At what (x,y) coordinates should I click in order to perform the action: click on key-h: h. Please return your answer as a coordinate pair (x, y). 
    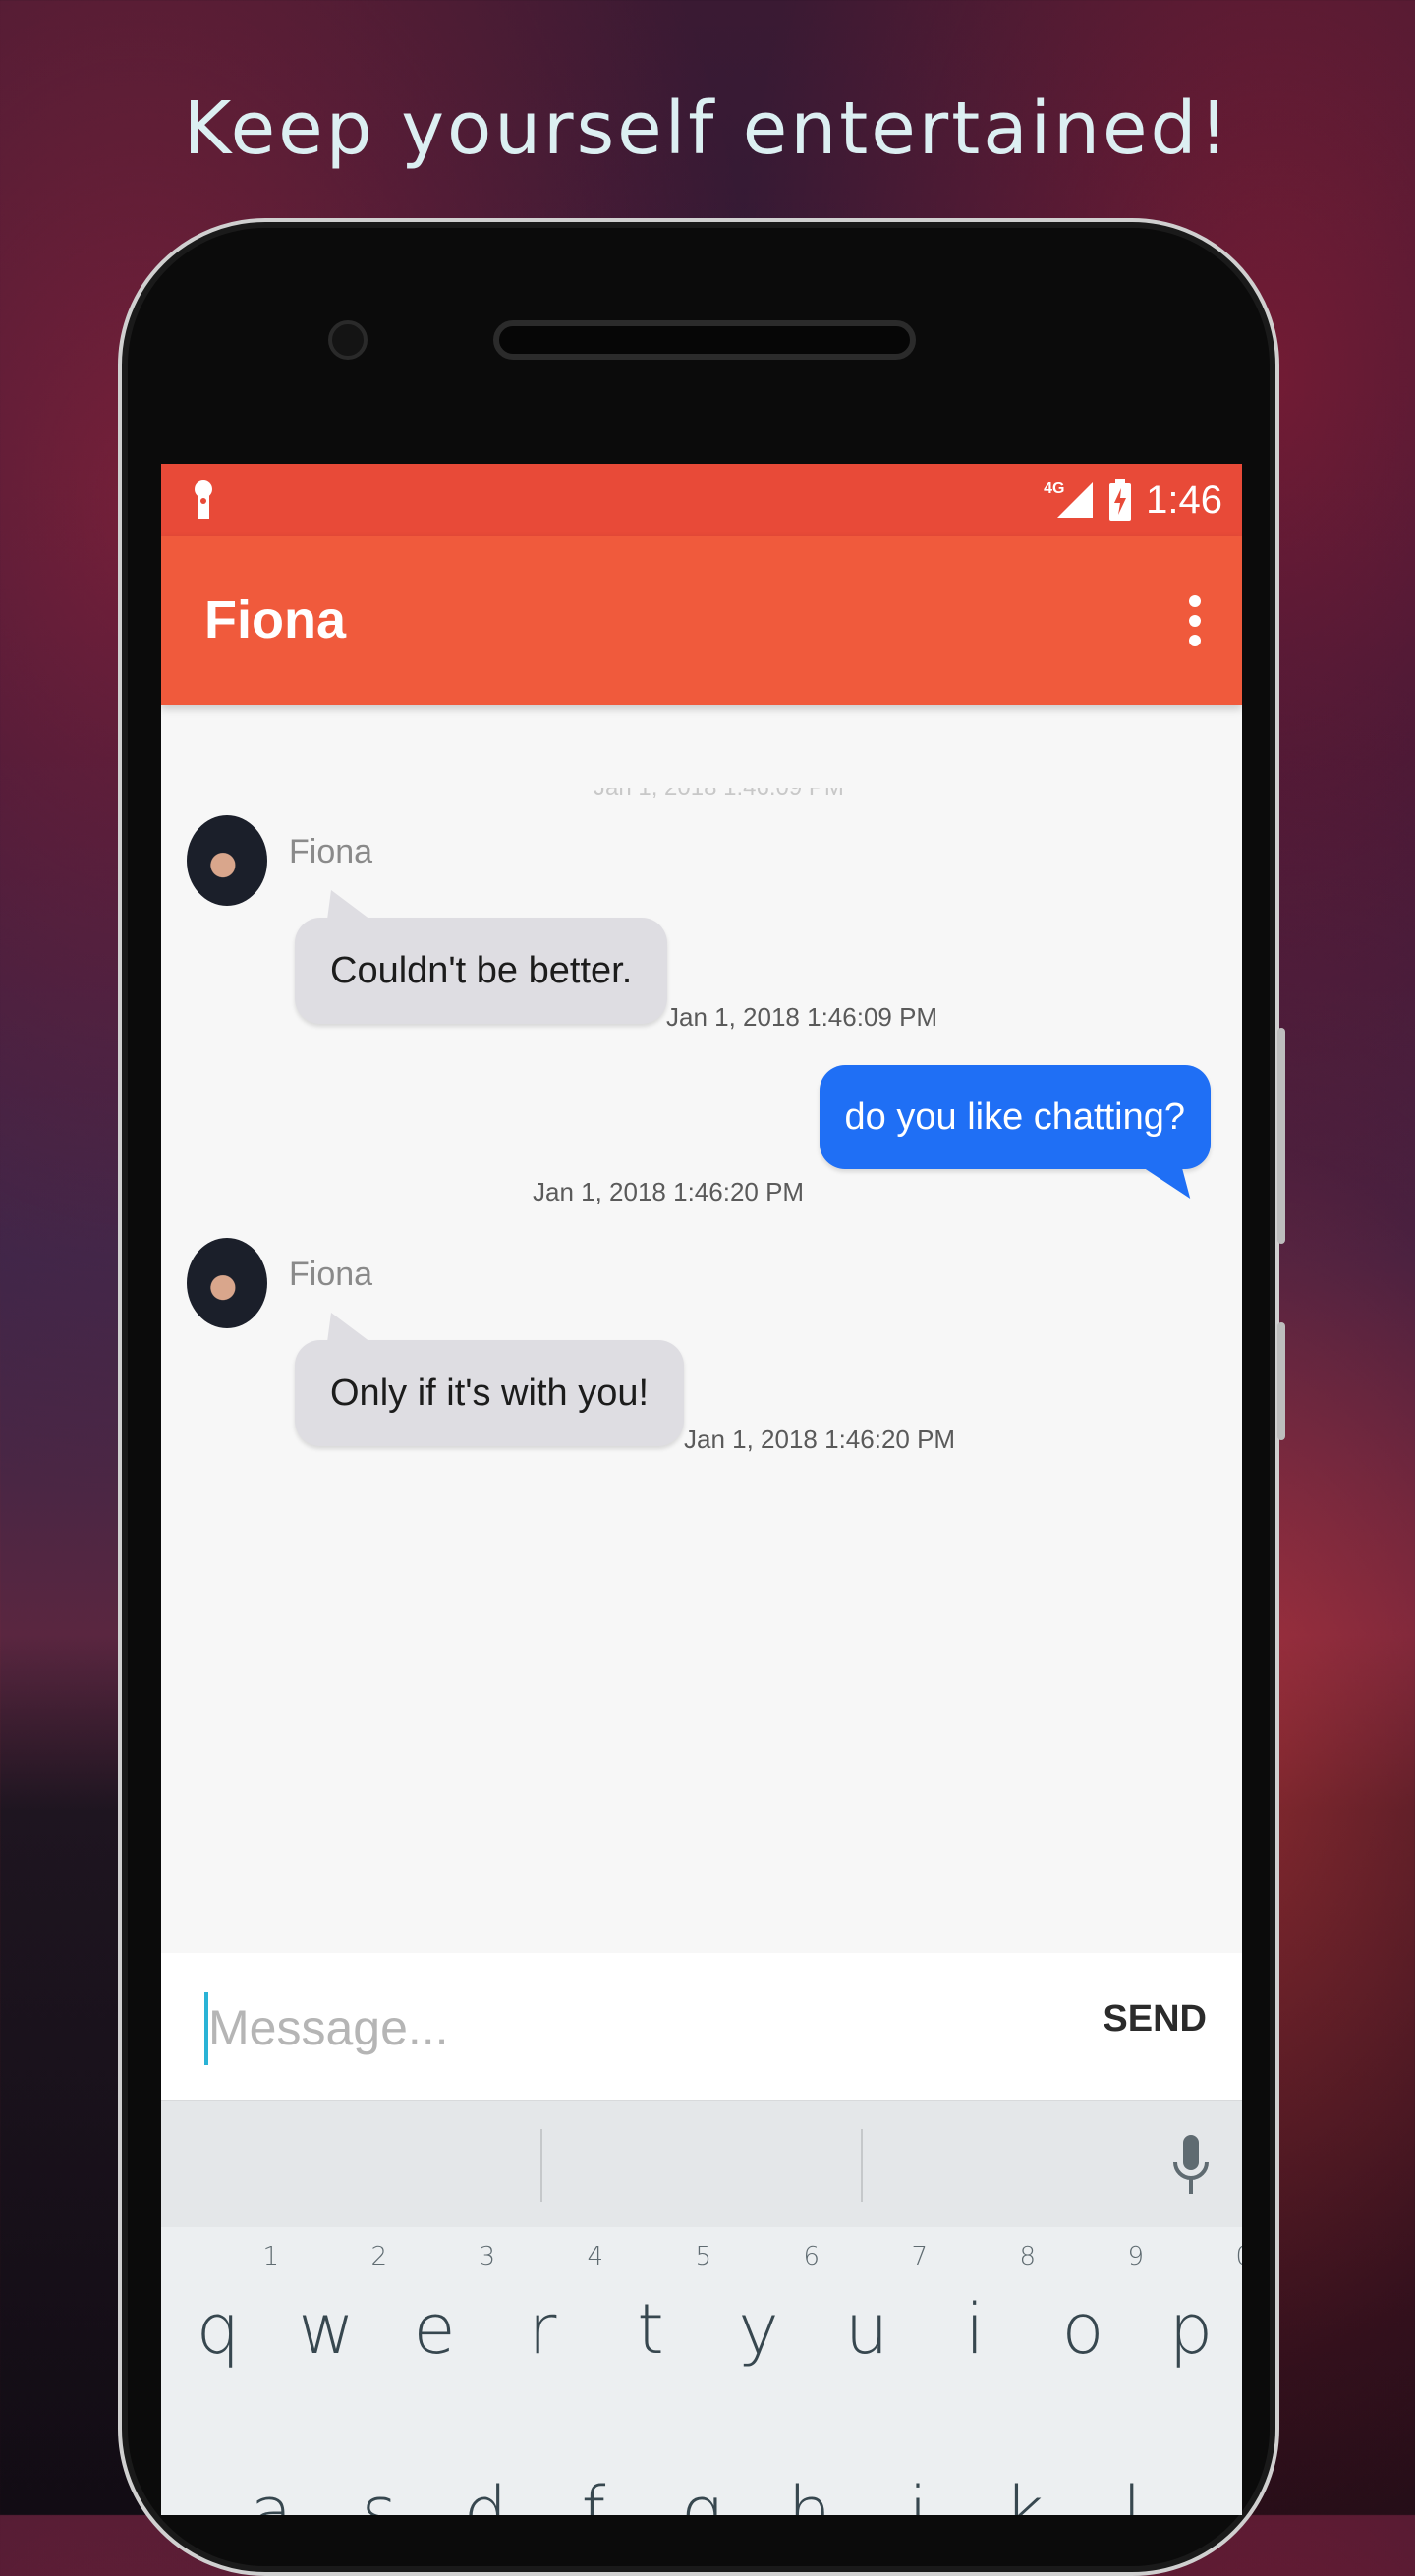
    Looking at the image, I should click on (809, 2493).